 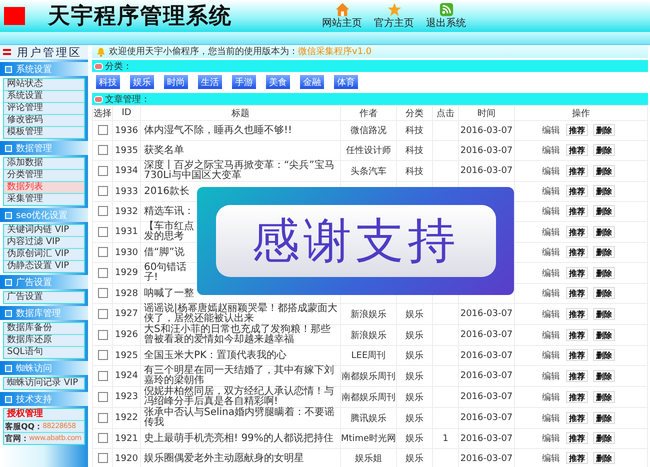 What do you see at coordinates (169, 211) in the screenshot?
I see `title-text: 精选车讯：` at bounding box center [169, 211].